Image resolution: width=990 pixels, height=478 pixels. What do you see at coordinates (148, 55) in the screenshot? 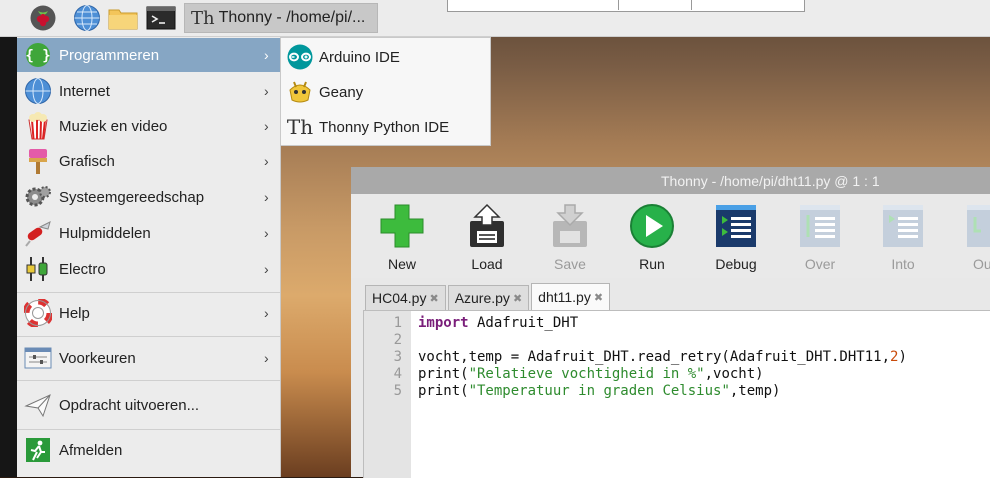
I see `menu-item-programmeren: { } Programmeren ›` at bounding box center [148, 55].